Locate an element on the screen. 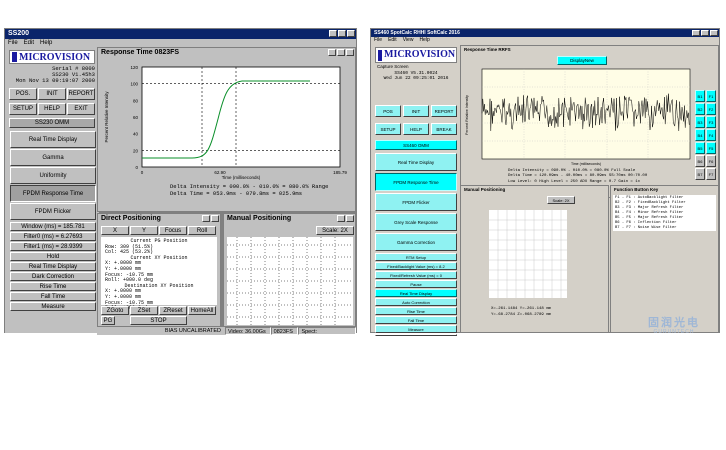  f3-button: F3 is located at coordinates (711, 122).